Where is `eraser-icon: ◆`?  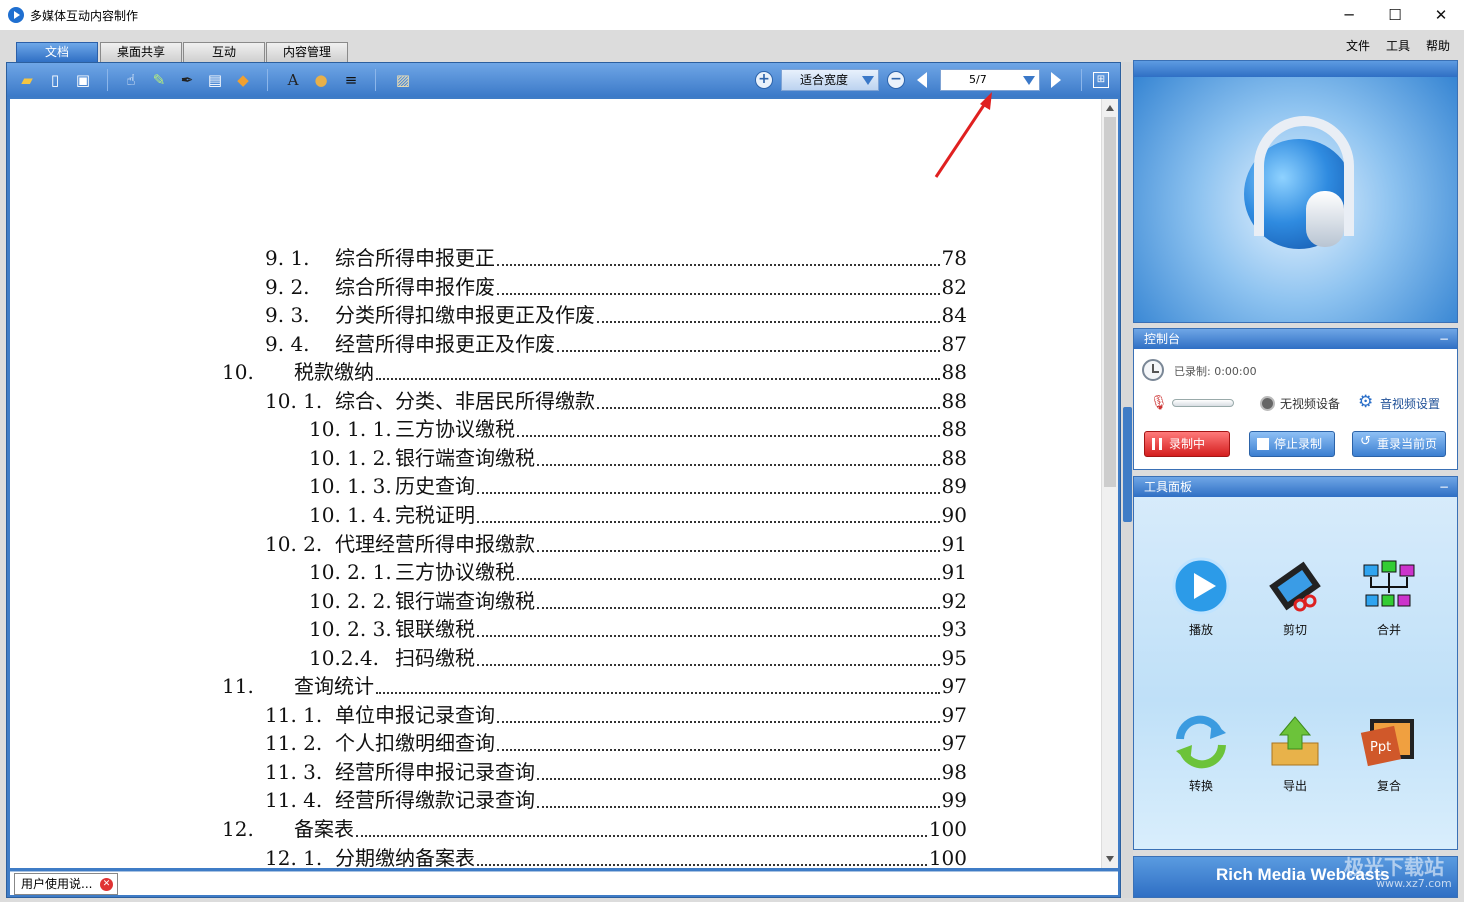 eraser-icon: ◆ is located at coordinates (243, 80).